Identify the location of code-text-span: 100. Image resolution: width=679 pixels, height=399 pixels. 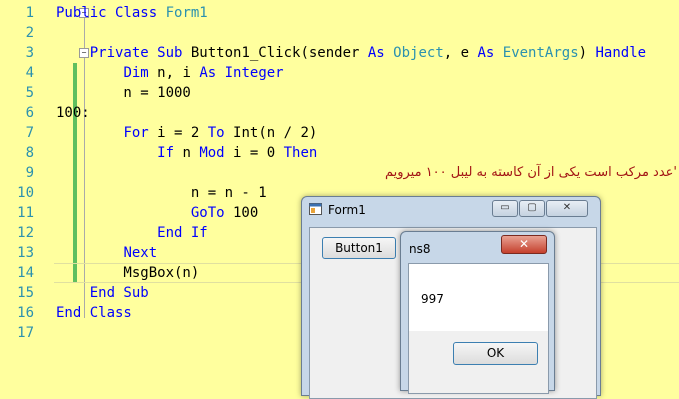
(241, 213).